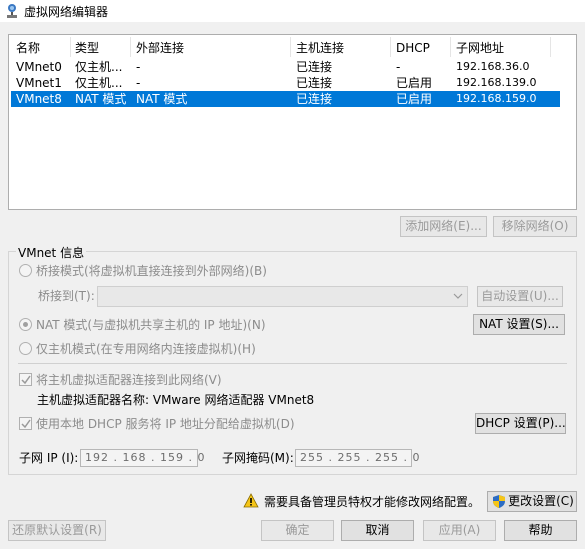 The height and width of the screenshot is (549, 585). What do you see at coordinates (25, 348) in the screenshot?
I see `host-only-radio` at bounding box center [25, 348].